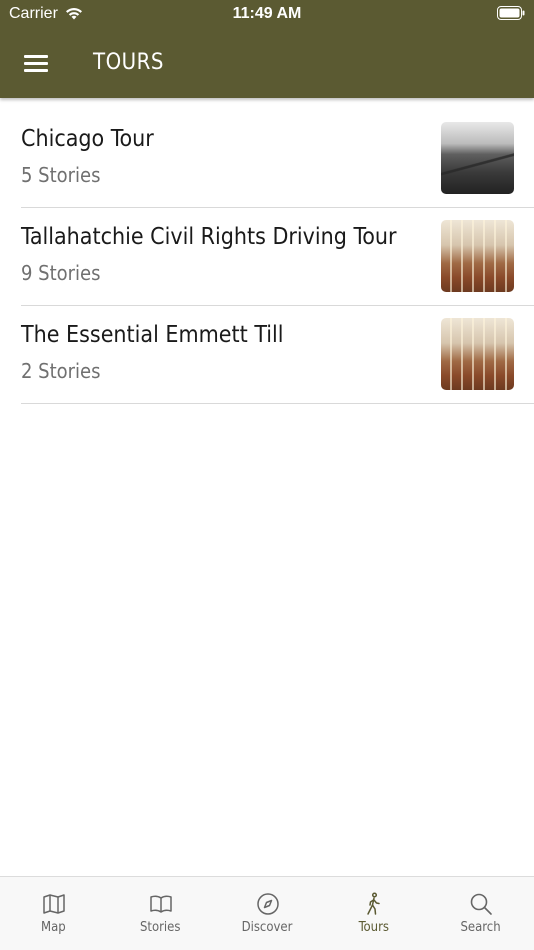 The height and width of the screenshot is (950, 534). What do you see at coordinates (511, 13) in the screenshot?
I see `battery-icon` at bounding box center [511, 13].